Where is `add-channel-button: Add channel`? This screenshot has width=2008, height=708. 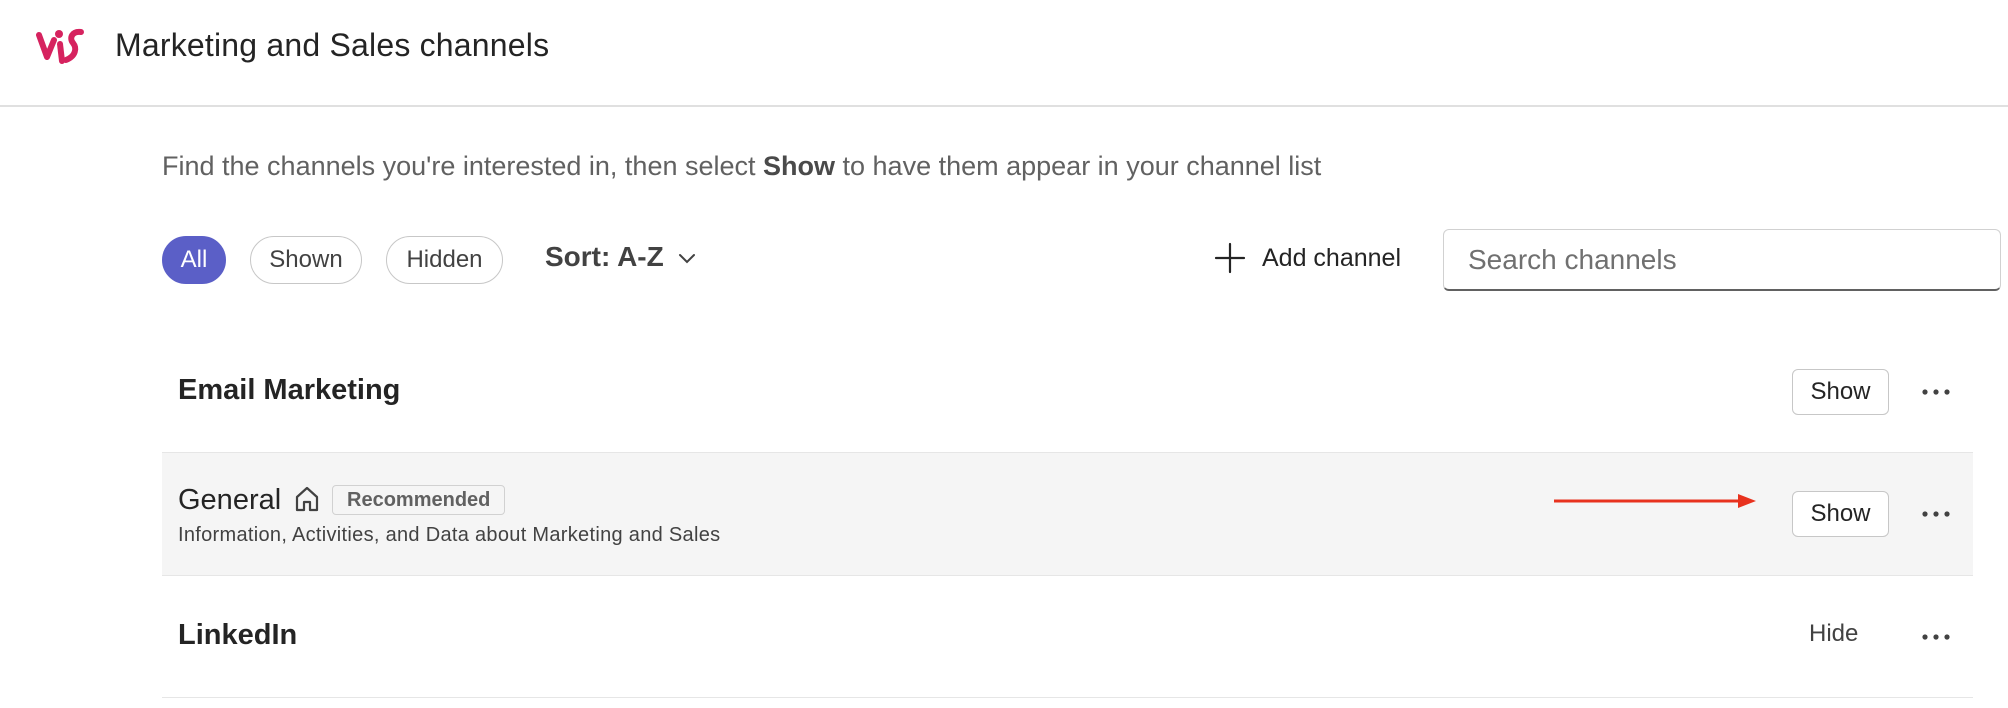
add-channel-button: Add channel is located at coordinates (1307, 258).